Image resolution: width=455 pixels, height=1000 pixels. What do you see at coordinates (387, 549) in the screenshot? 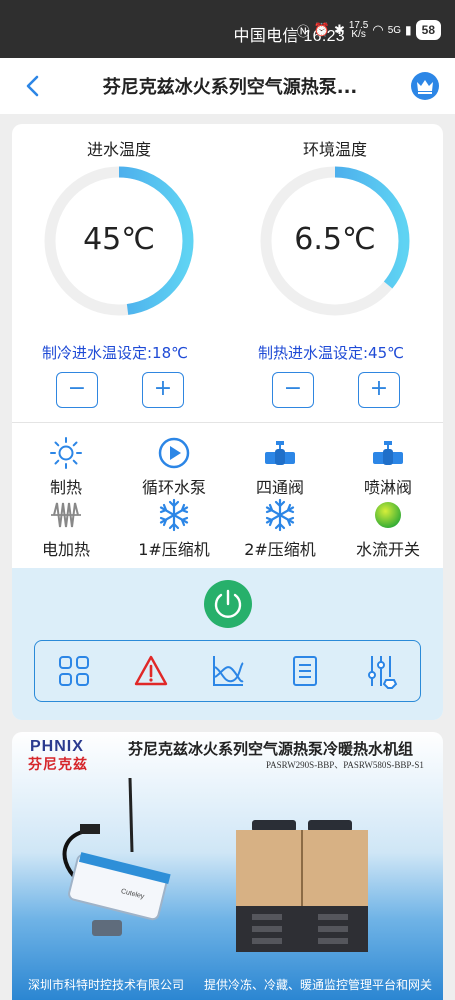
I see `status-label: 水流开关` at bounding box center [387, 549].